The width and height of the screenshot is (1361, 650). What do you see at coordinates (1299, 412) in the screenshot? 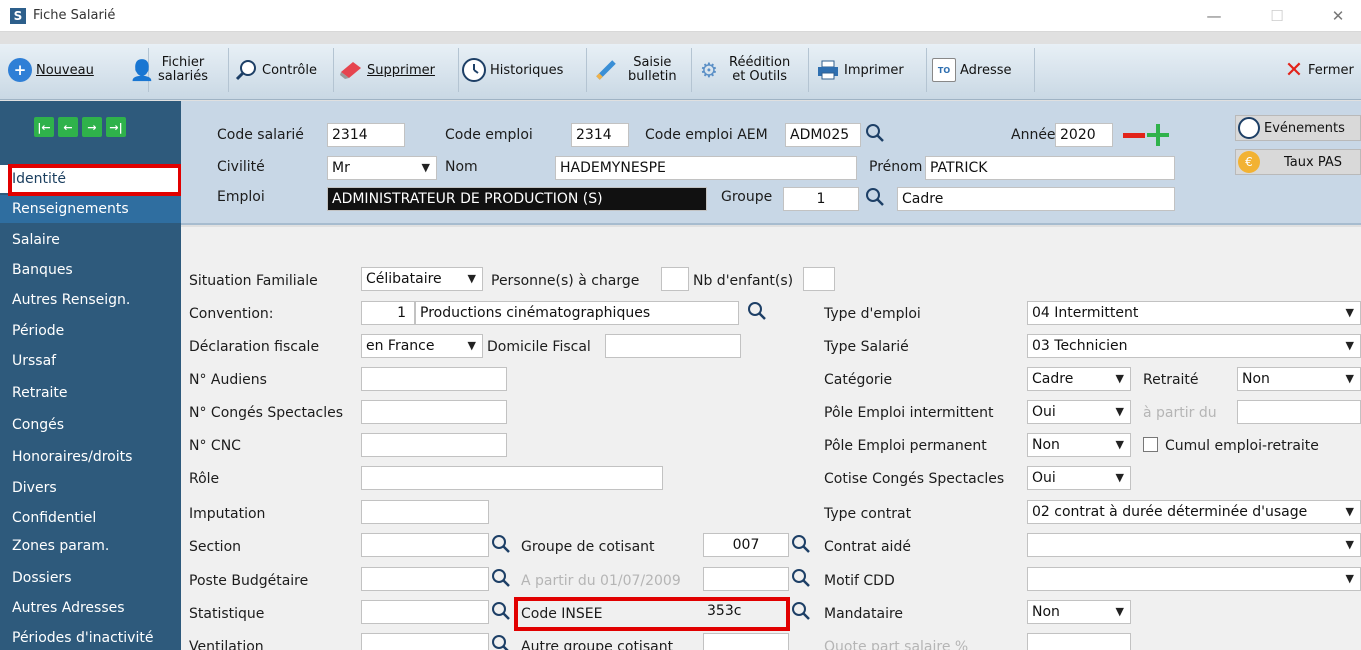
I see `a-partir-du-field` at bounding box center [1299, 412].